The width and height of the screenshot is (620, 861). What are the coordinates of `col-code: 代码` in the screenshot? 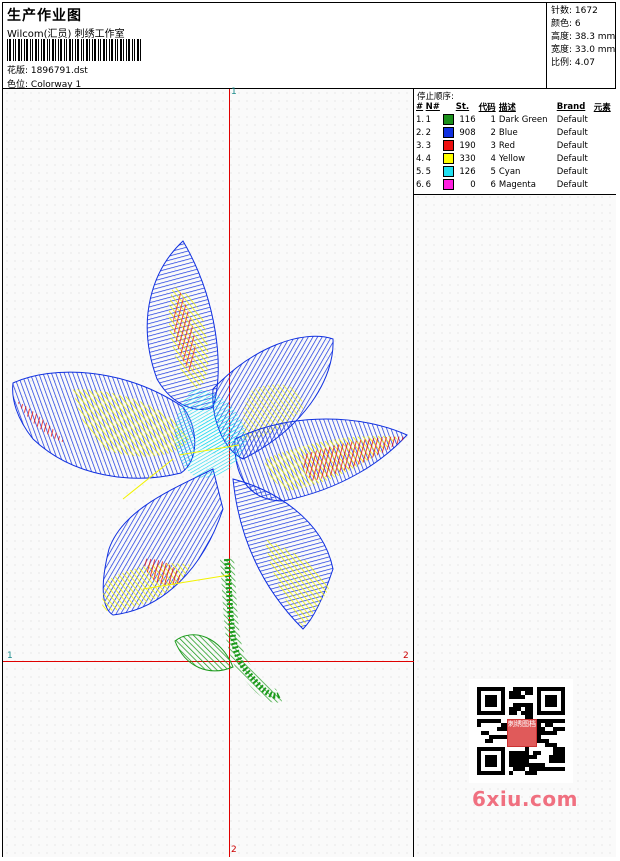 It's located at (487, 108).